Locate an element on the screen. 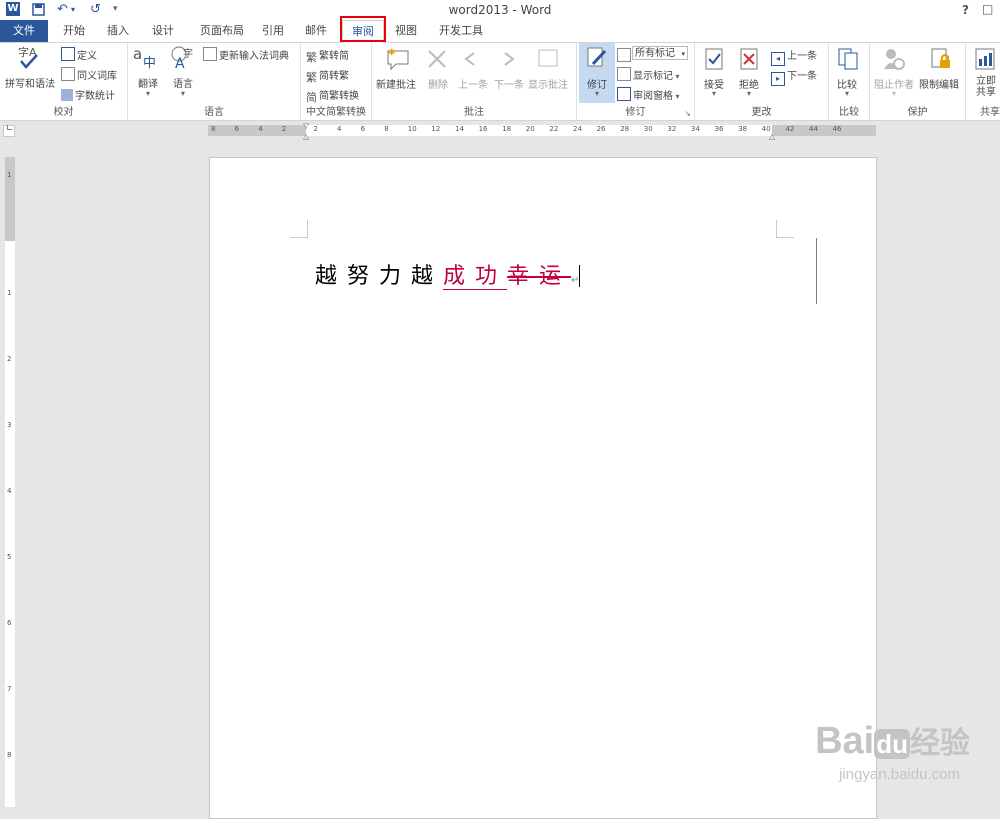  share-now-button: 立即共享 is located at coordinates (988, 87).